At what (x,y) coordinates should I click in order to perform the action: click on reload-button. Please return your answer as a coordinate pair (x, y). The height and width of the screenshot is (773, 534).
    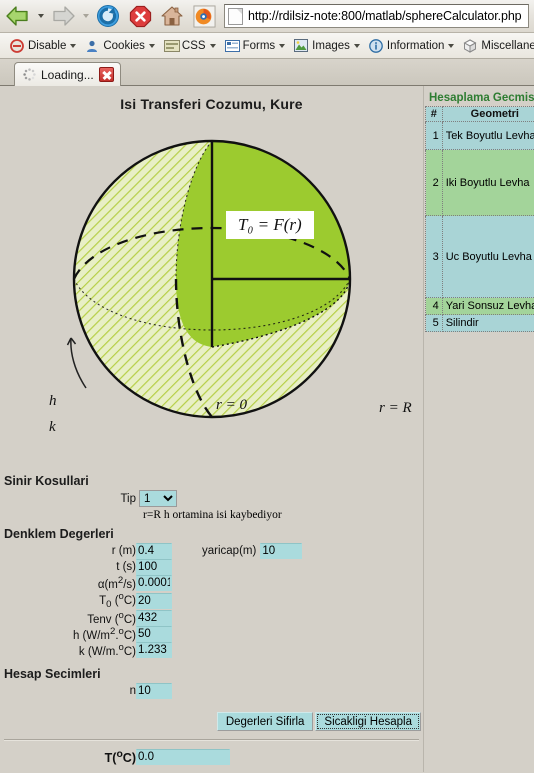
    Looking at the image, I should click on (108, 16).